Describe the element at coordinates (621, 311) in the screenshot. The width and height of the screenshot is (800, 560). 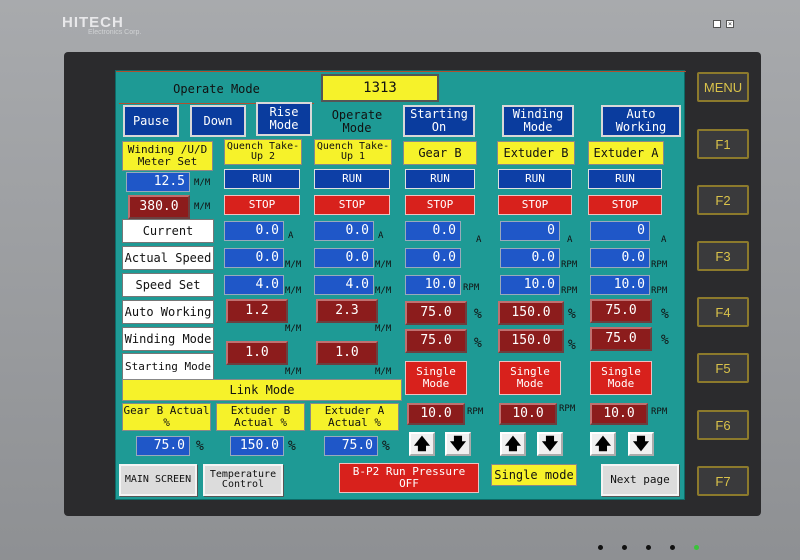
I see `extuder-a-auto-input: 75.0` at that location.